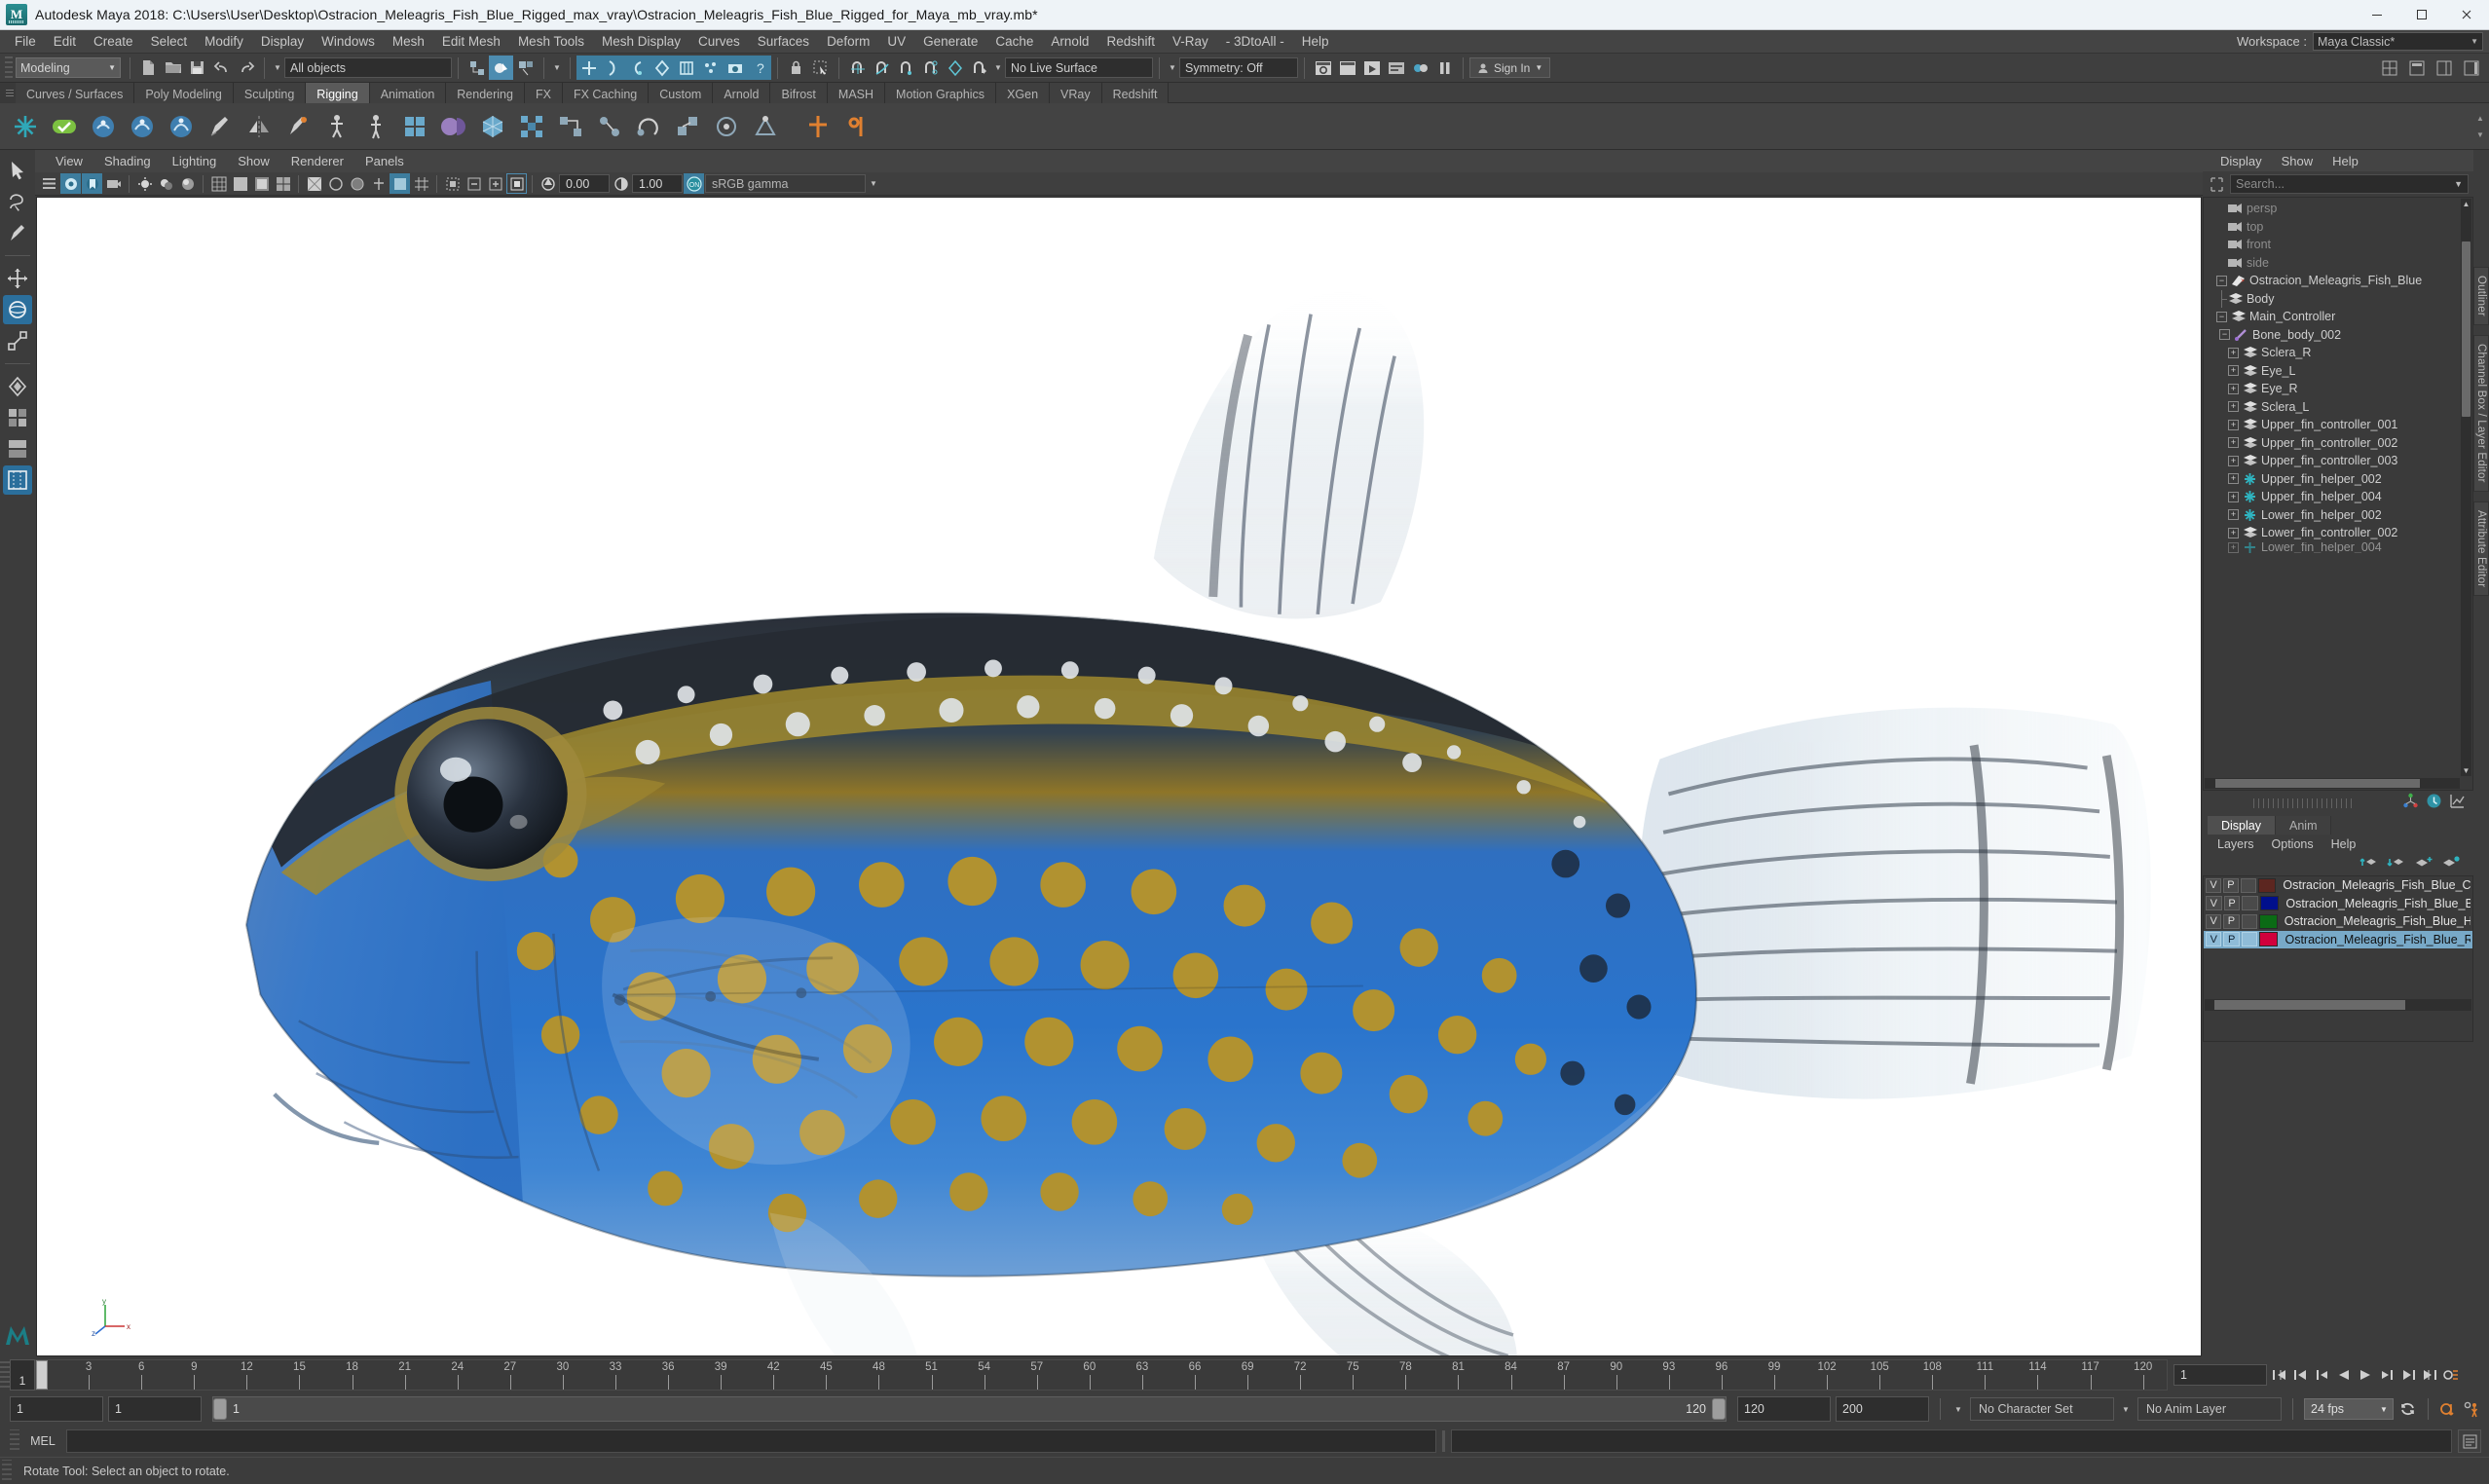 This screenshot has width=2489, height=1484. What do you see at coordinates (69, 67) in the screenshot?
I see `menuset-dropdown: Modeling ▼` at bounding box center [69, 67].